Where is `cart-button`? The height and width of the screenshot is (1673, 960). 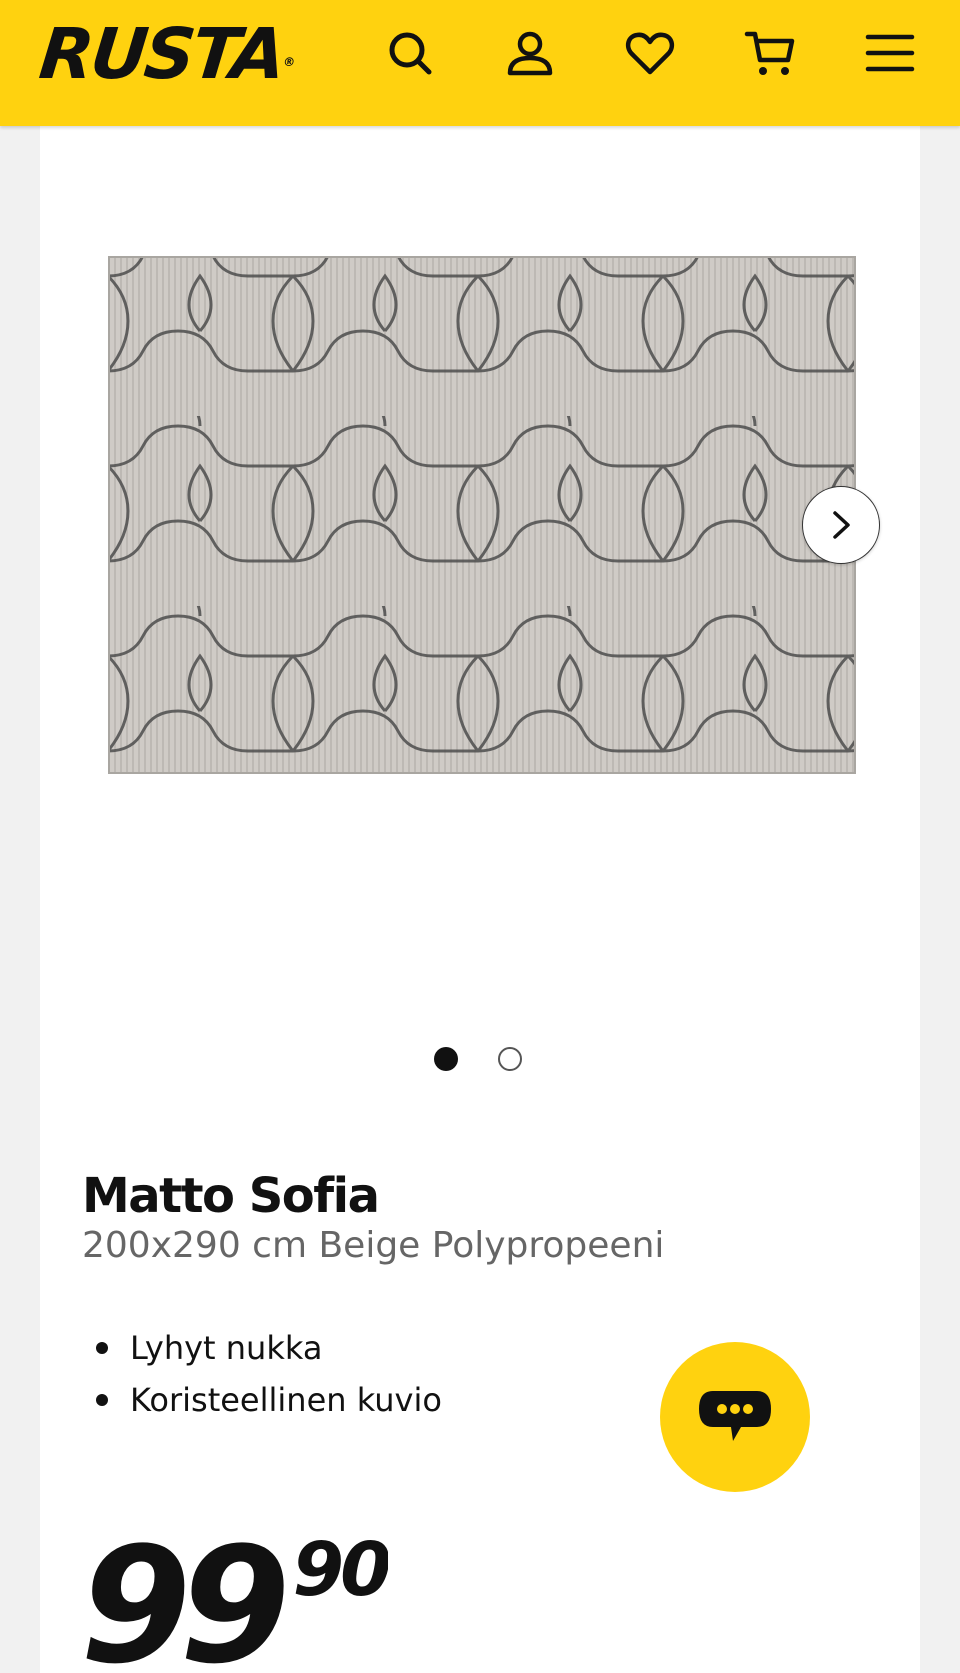 cart-button is located at coordinates (770, 53).